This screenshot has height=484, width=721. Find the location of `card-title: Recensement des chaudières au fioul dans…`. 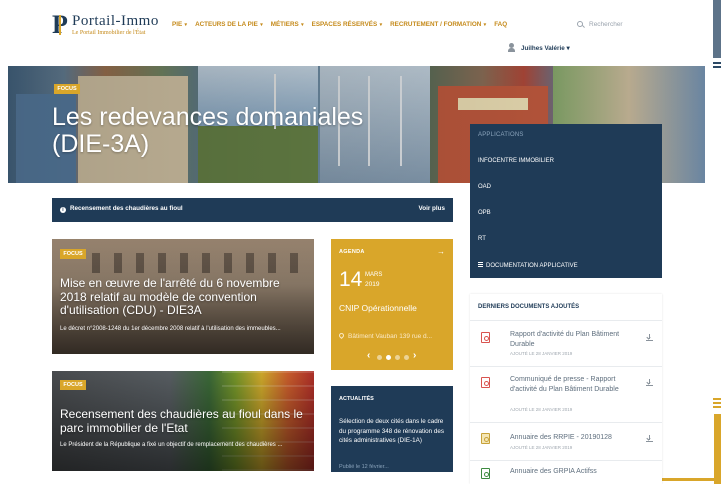

card-title: Recensement des chaudières au fioul dans… is located at coordinates (183, 421).